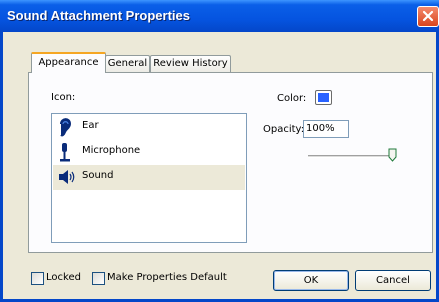  Describe the element at coordinates (392, 155) in the screenshot. I see `opacity-slider-thumb` at that location.